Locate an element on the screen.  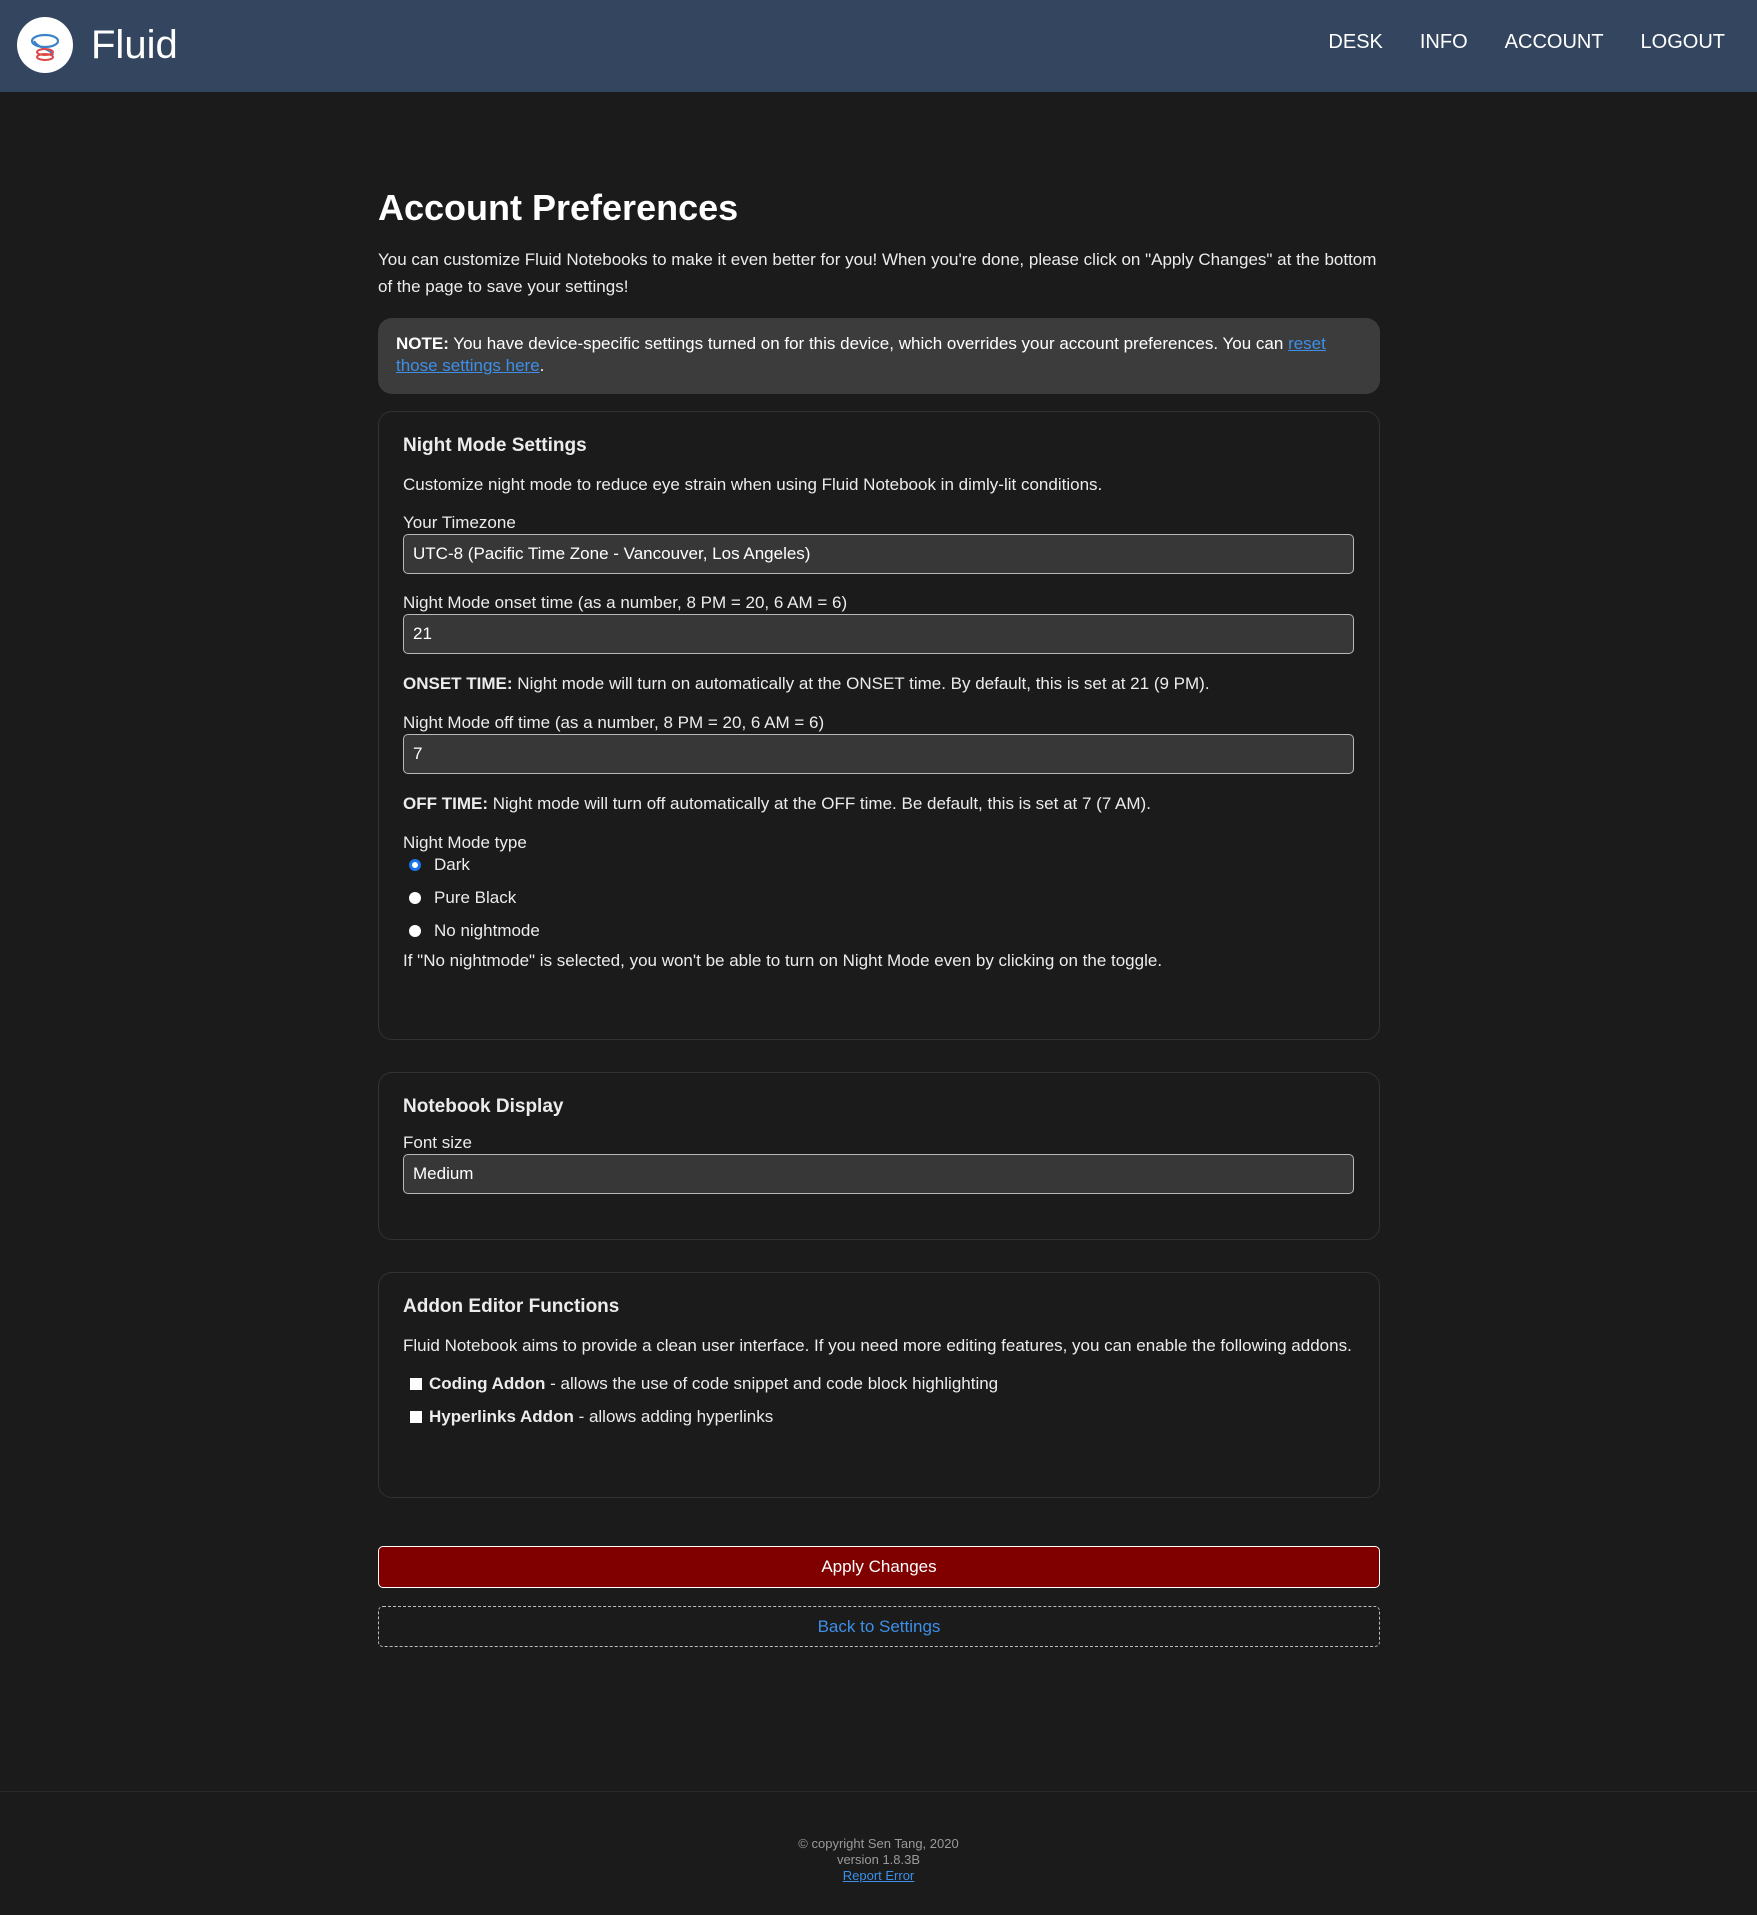
note-end: . is located at coordinates (542, 365).